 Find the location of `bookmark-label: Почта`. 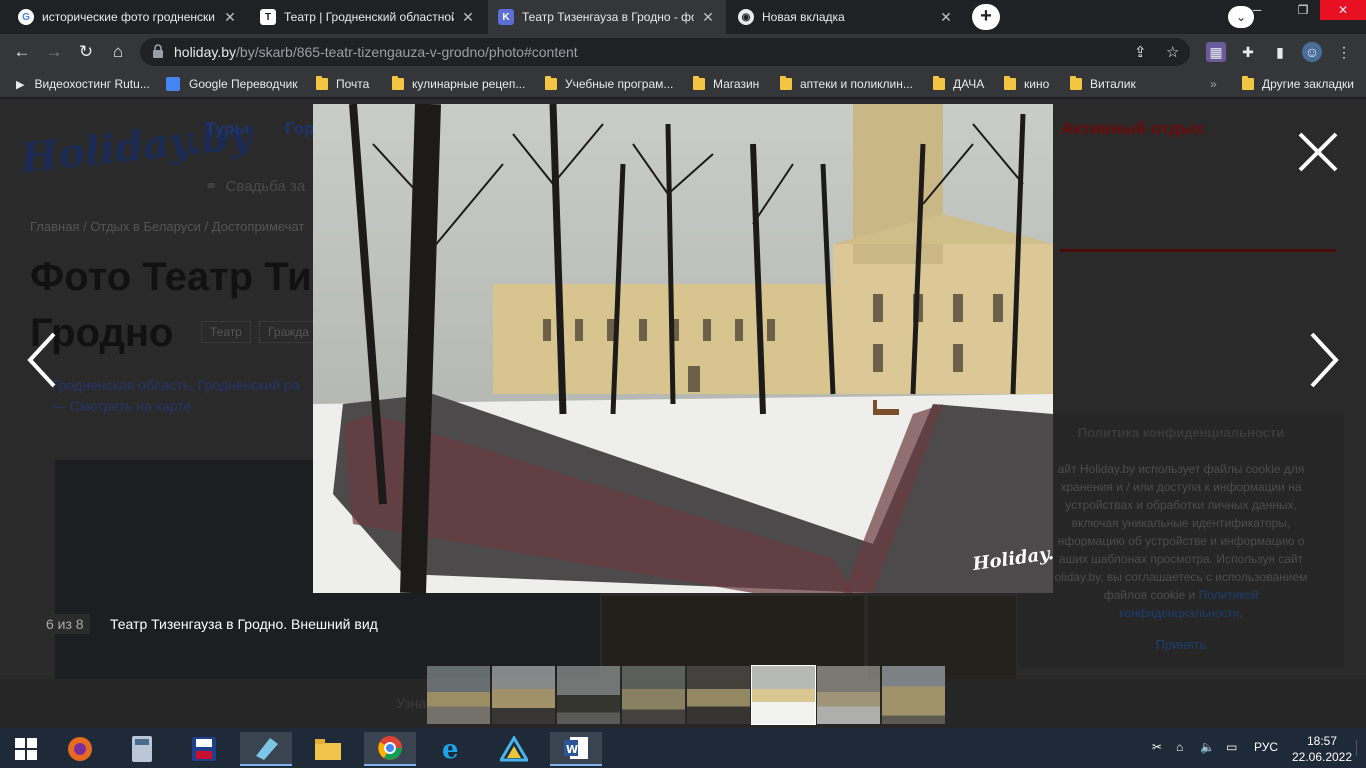

bookmark-label: Почта is located at coordinates (353, 84).